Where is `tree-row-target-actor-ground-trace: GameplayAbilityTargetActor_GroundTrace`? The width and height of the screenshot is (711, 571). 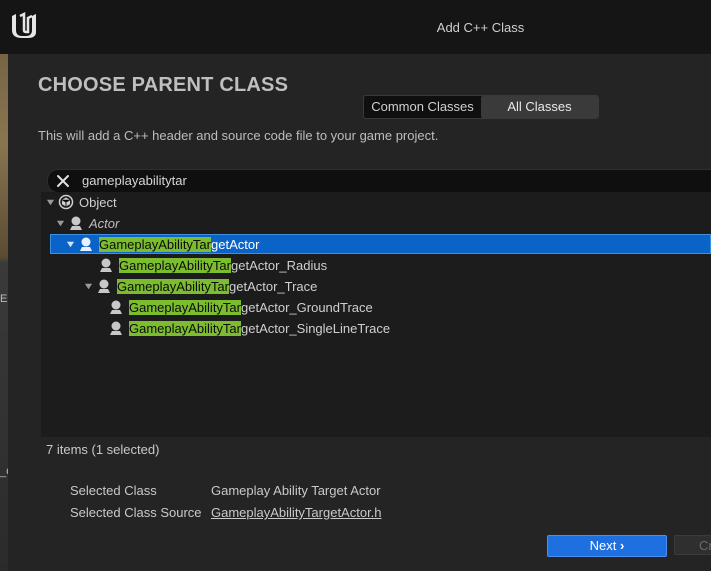
tree-row-target-actor-ground-trace: GameplayAbilityTargetActor_GroundTrace is located at coordinates (376, 307).